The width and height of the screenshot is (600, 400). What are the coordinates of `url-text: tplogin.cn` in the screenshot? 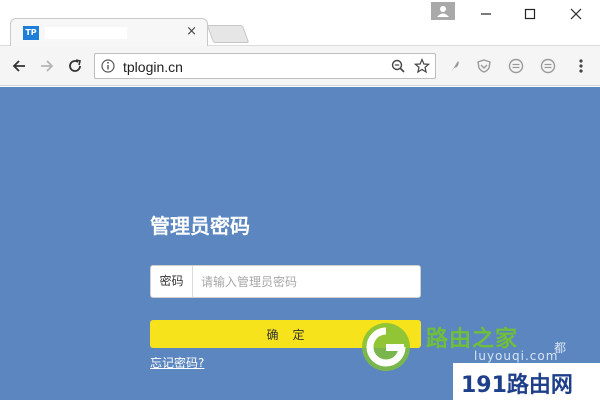 It's located at (153, 67).